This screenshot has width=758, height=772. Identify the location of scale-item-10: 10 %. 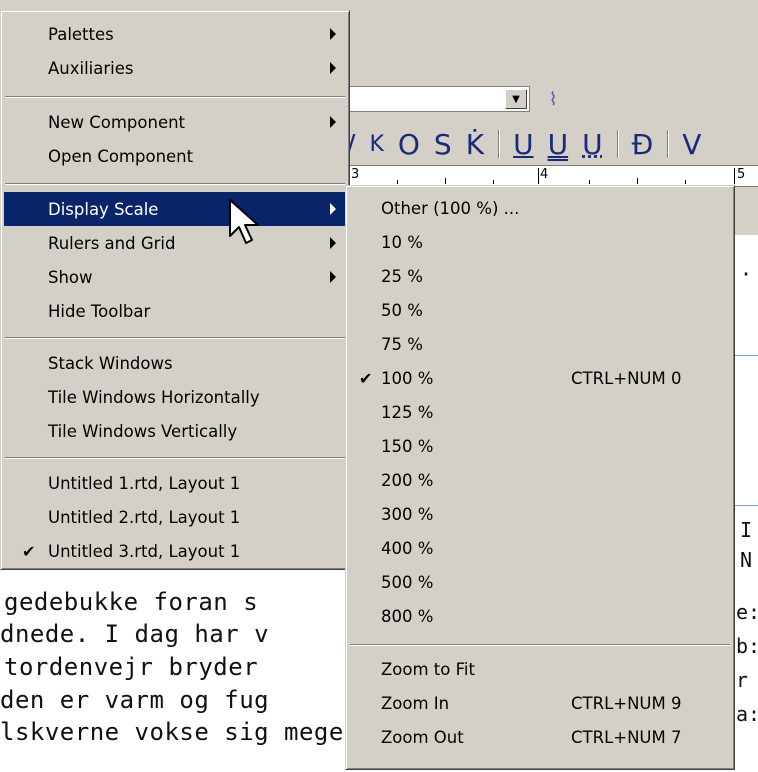
(540, 242).